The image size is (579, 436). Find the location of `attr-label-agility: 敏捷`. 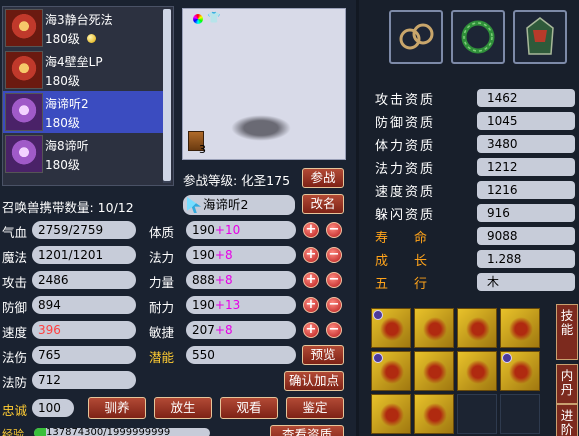

attr-label-agility: 敏捷 is located at coordinates (162, 332).